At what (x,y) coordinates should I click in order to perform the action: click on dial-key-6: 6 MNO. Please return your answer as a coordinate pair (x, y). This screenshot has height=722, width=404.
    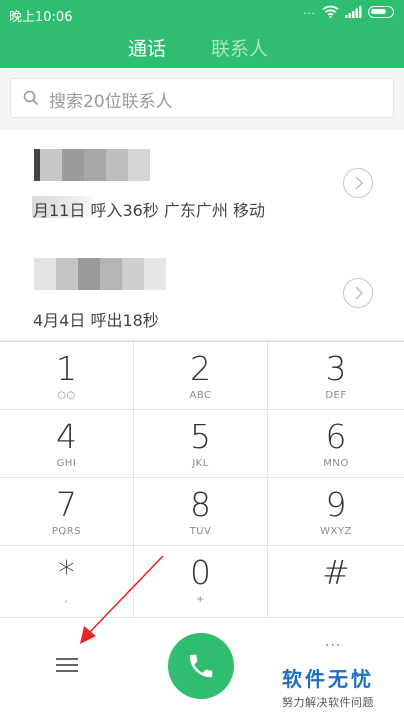
    Looking at the image, I should click on (336, 444).